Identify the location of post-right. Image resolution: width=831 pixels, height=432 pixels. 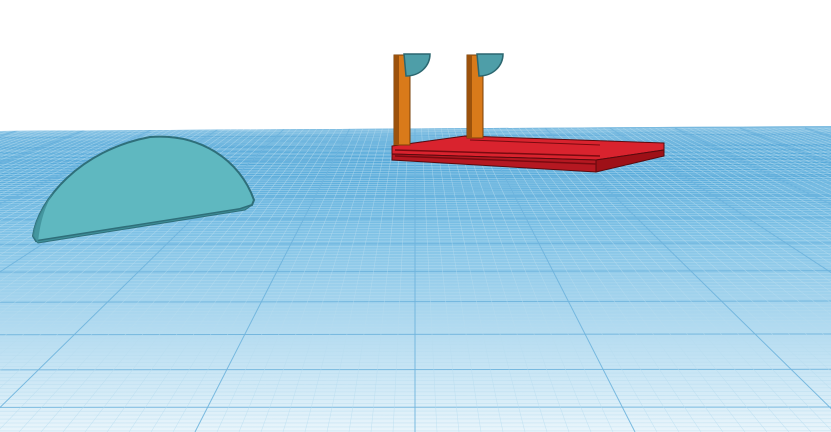
(485, 96).